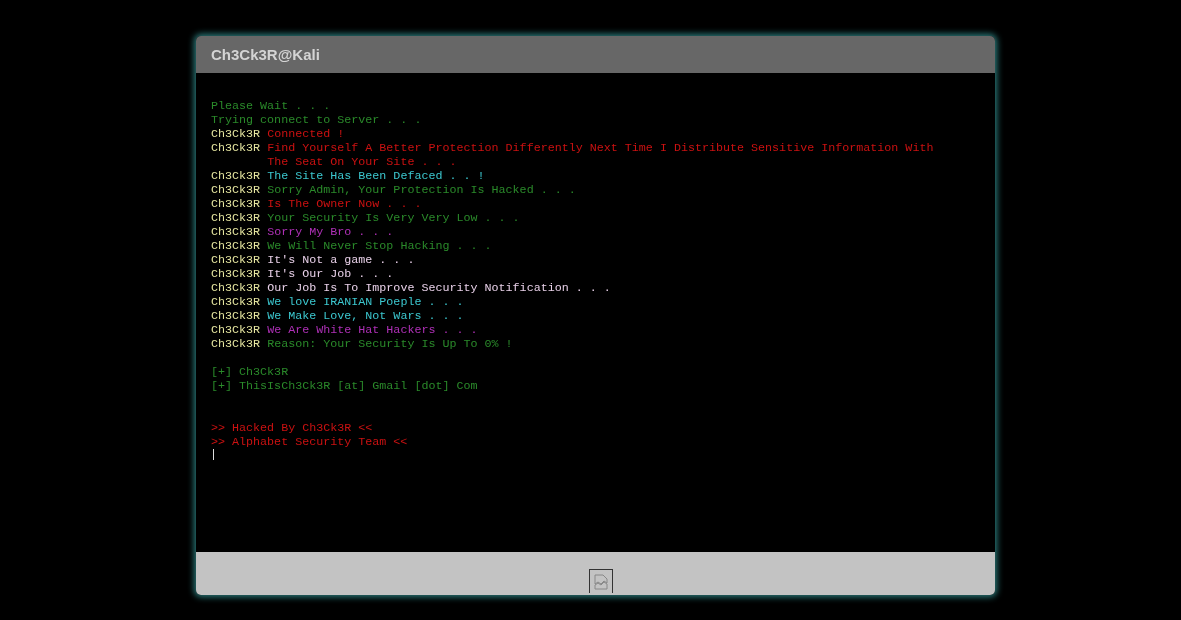  I want to click on log-message: It's Not a game . . ., so click(341, 260).